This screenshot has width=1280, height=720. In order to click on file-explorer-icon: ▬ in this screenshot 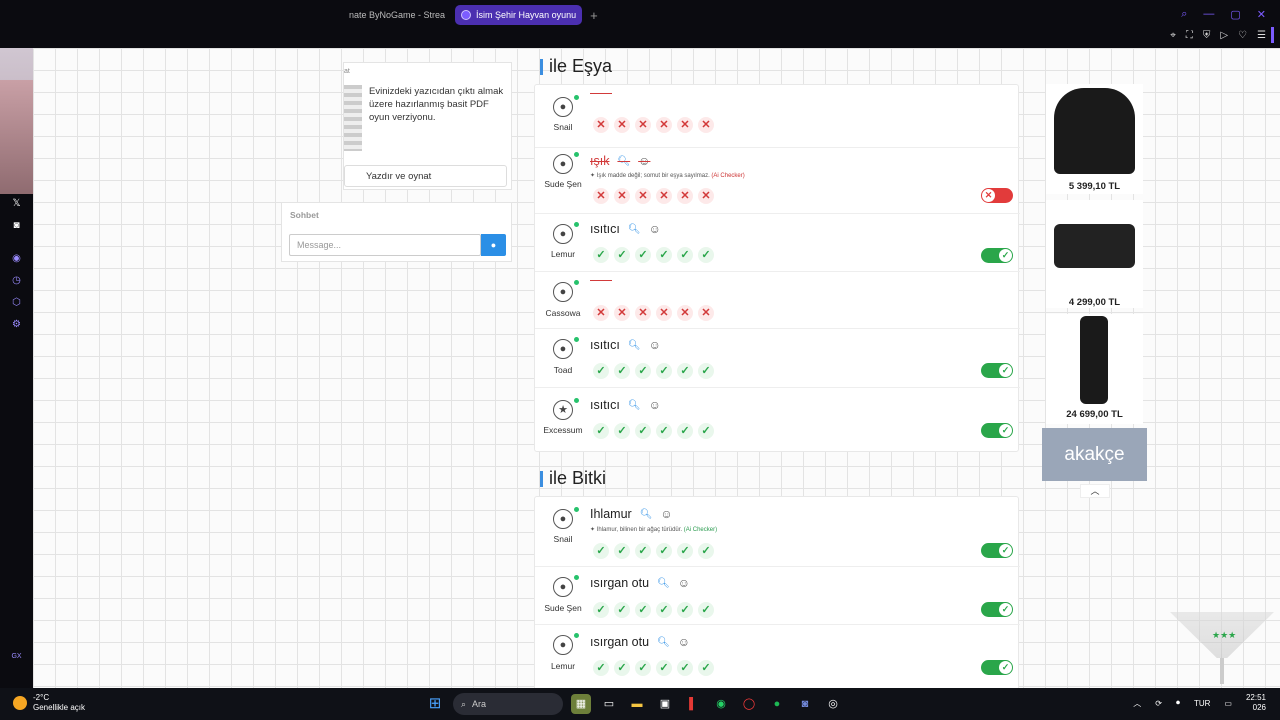, I will do `click(637, 704)`.